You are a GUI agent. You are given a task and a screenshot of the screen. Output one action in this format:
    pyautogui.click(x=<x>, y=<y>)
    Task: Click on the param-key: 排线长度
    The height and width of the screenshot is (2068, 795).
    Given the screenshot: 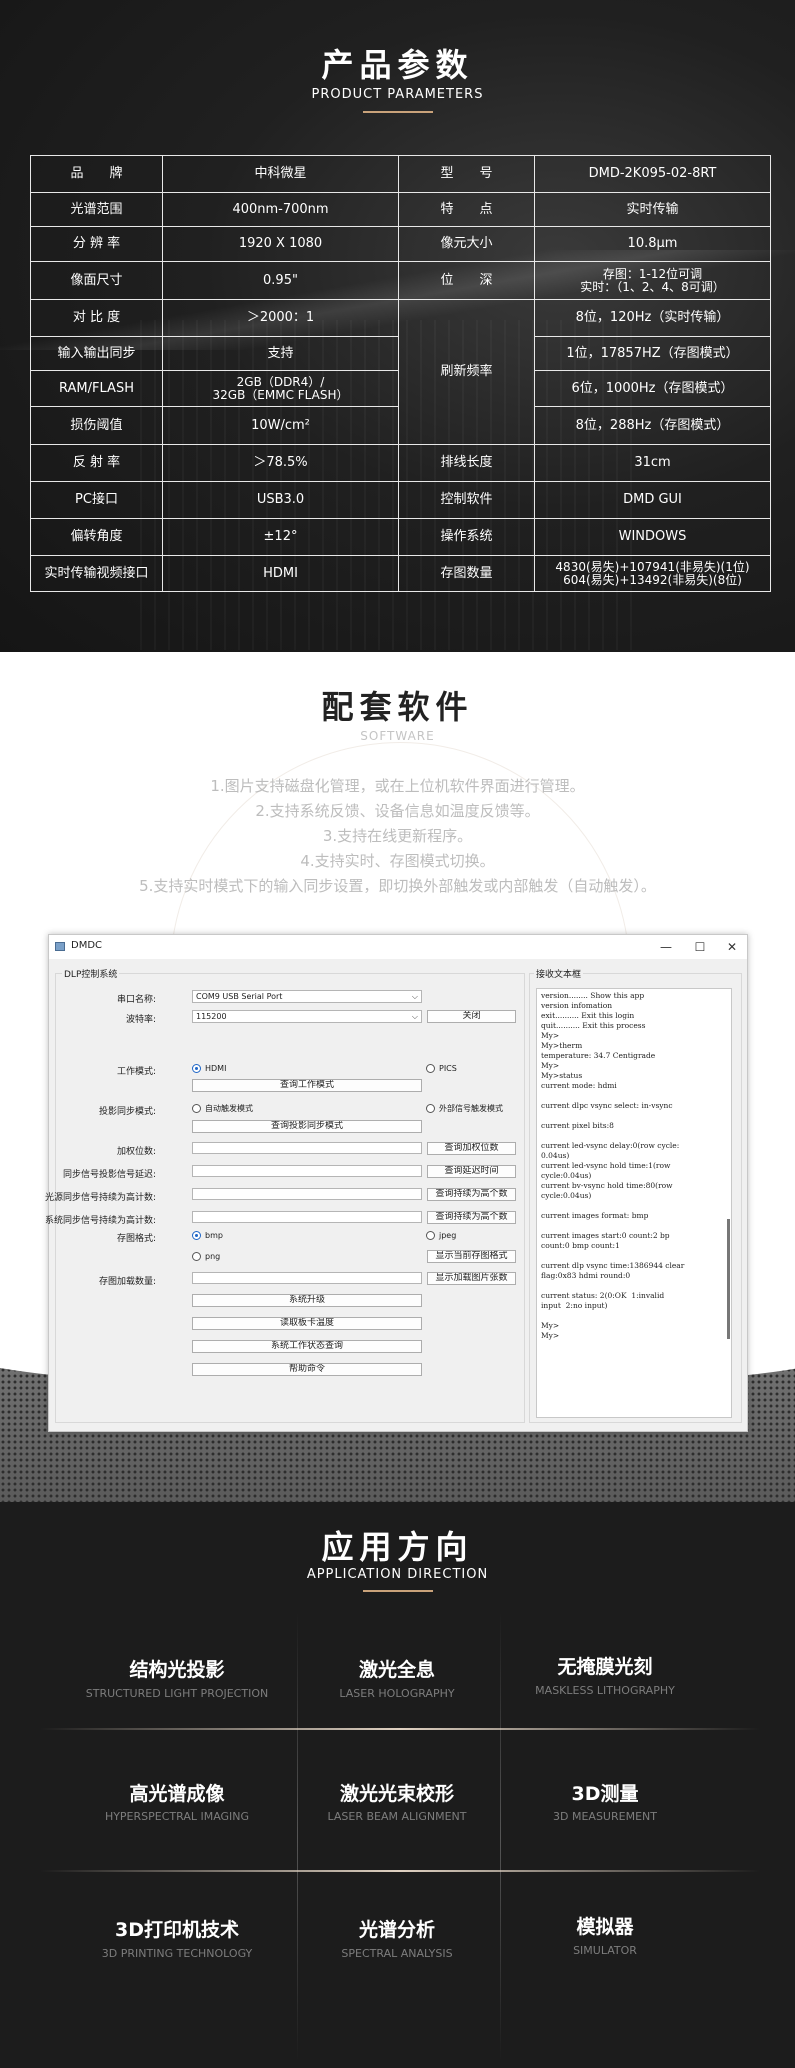 What is the action you would take?
    pyautogui.click(x=466, y=463)
    